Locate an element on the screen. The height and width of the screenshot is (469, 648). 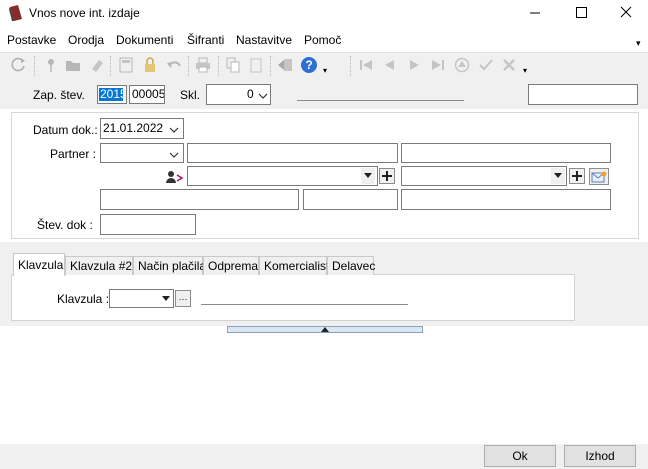
zap-year-selected-text: 2015 is located at coordinates (113, 94).